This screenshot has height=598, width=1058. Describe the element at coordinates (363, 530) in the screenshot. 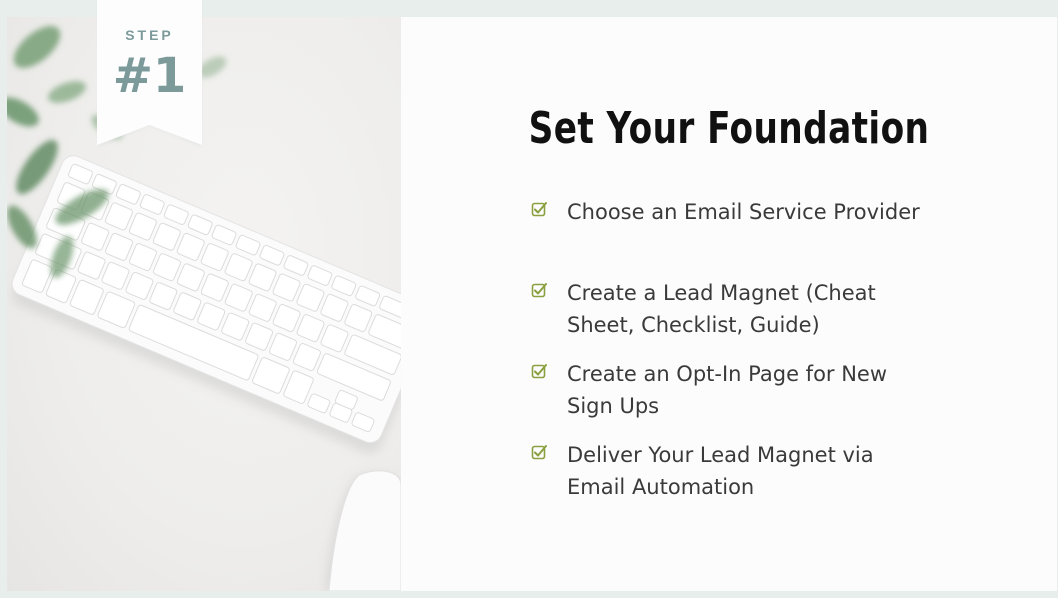

I see `mouse` at that location.